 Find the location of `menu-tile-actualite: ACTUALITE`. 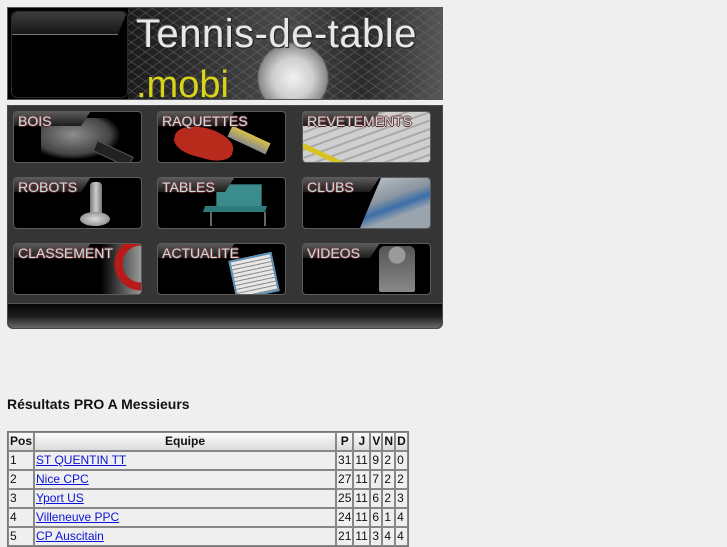

menu-tile-actualite: ACTUALITE is located at coordinates (221, 269).